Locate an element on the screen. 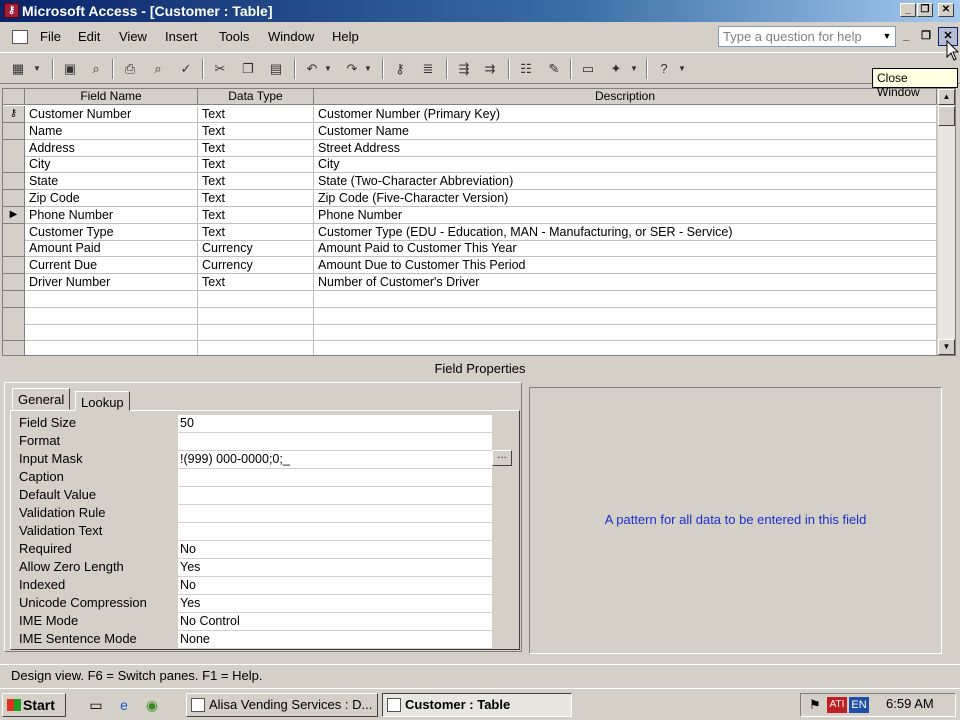  new-object-dropdown-icon: ▼ is located at coordinates (634, 69).